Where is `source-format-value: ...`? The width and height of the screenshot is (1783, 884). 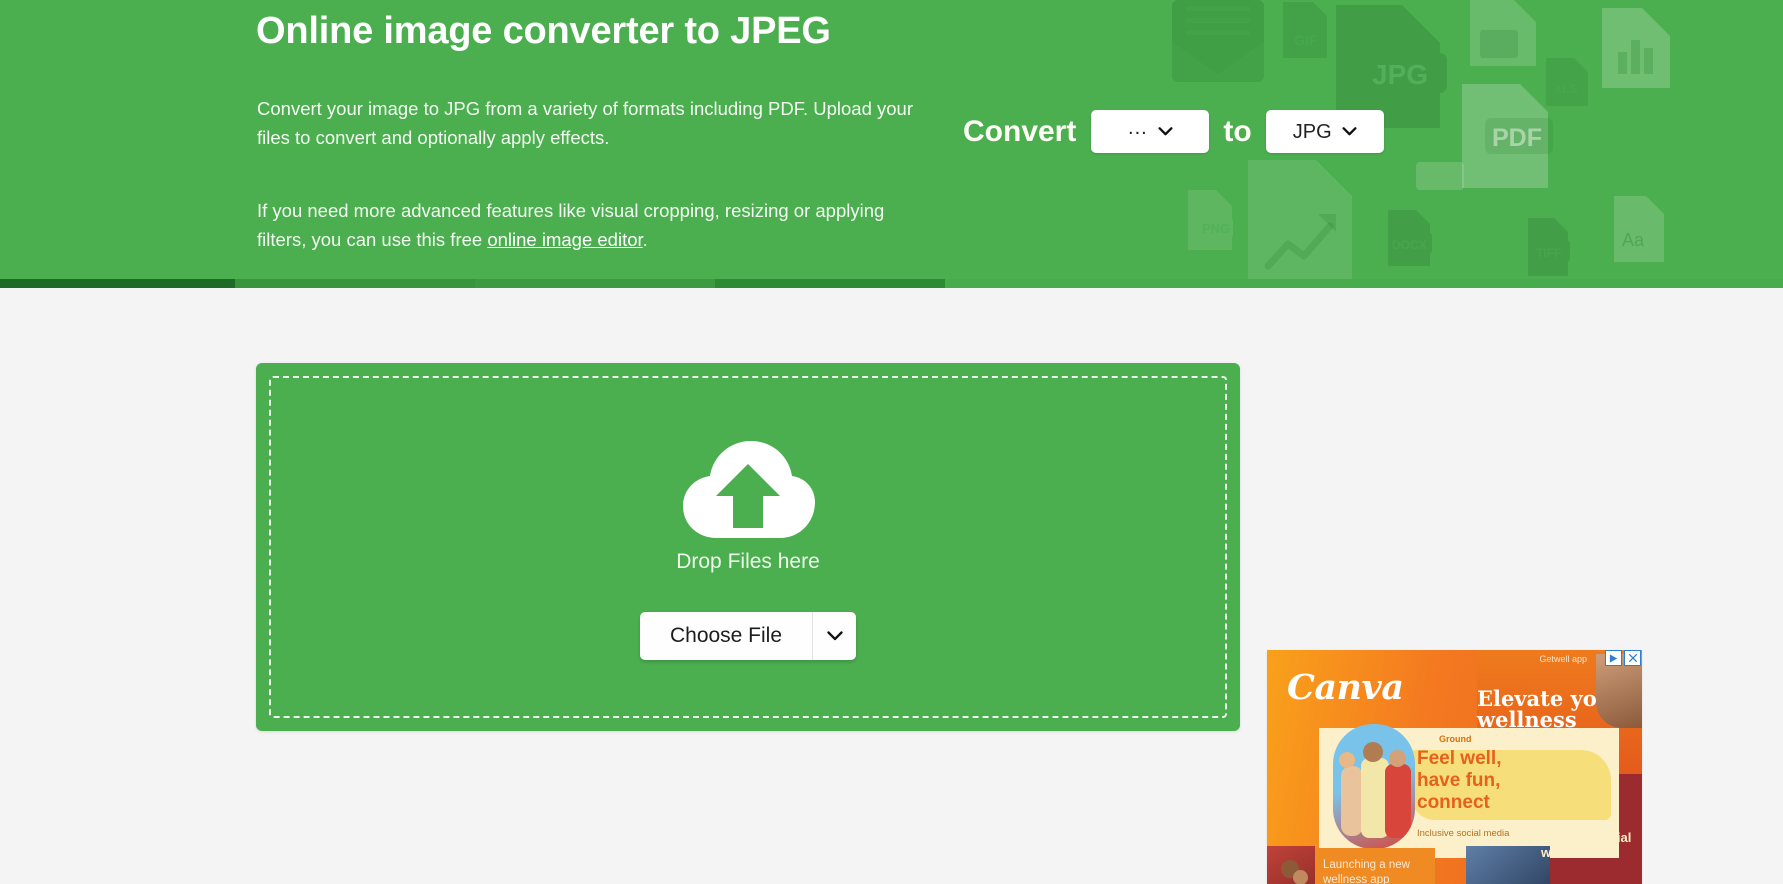 source-format-value: ... is located at coordinates (1138, 127).